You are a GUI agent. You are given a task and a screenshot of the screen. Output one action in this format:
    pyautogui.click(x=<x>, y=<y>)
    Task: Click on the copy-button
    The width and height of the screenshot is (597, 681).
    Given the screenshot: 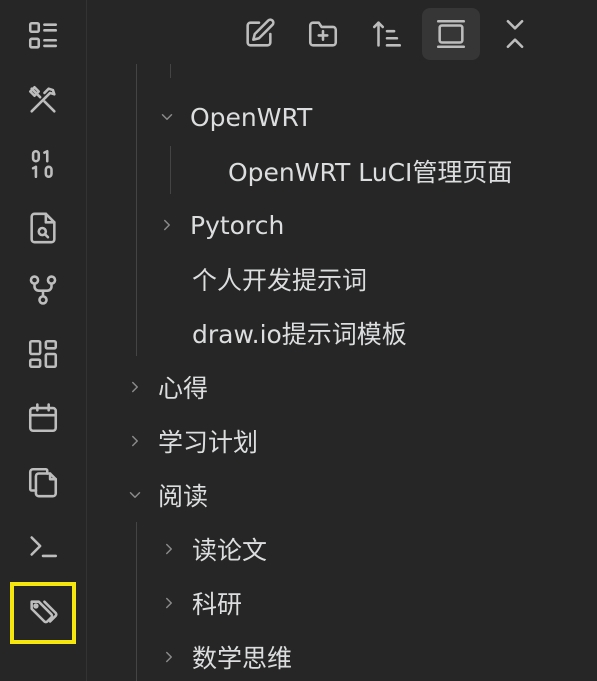 What is the action you would take?
    pyautogui.click(x=43, y=482)
    